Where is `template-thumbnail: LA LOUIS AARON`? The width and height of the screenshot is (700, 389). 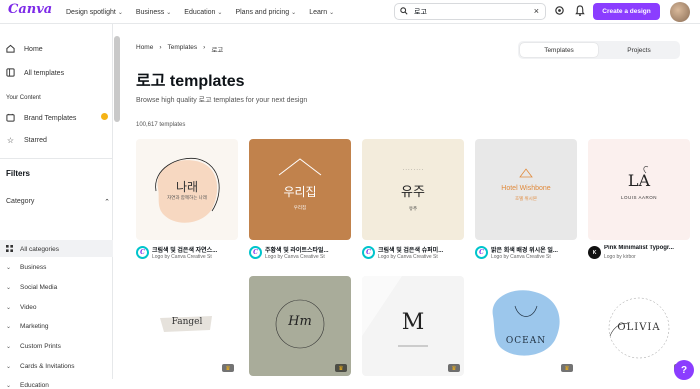
template-thumbnail: LA LOUIS AARON is located at coordinates (639, 189).